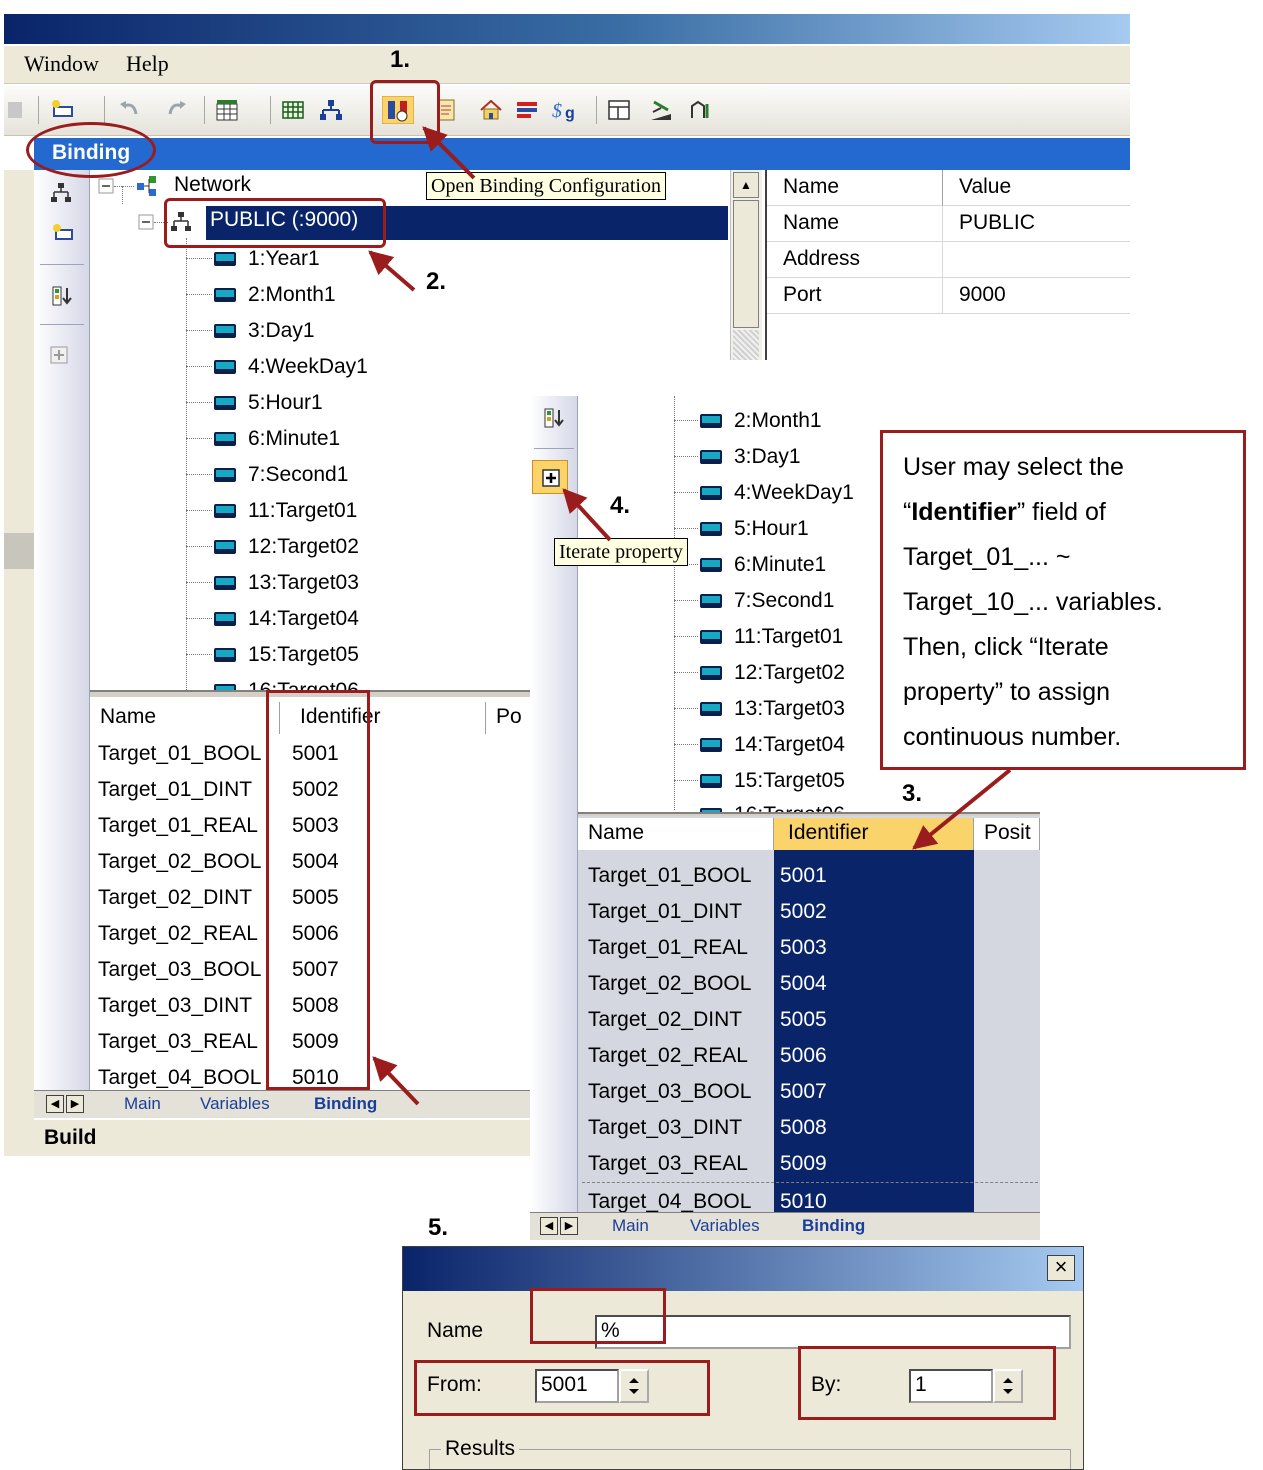 The height and width of the screenshot is (1470, 1263). Describe the element at coordinates (177, 110) in the screenshot. I see `redo-icon` at that location.